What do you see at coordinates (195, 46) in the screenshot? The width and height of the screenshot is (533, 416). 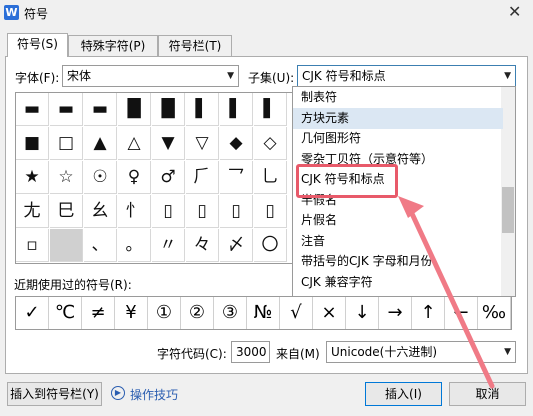 I see `tab-symbol-bar: 符号栏(T)` at bounding box center [195, 46].